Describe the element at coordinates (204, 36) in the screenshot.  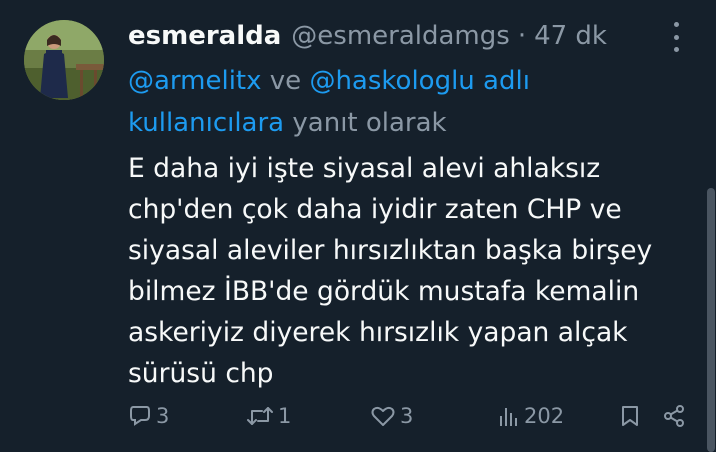
I see `display-name: esmeralda` at that location.